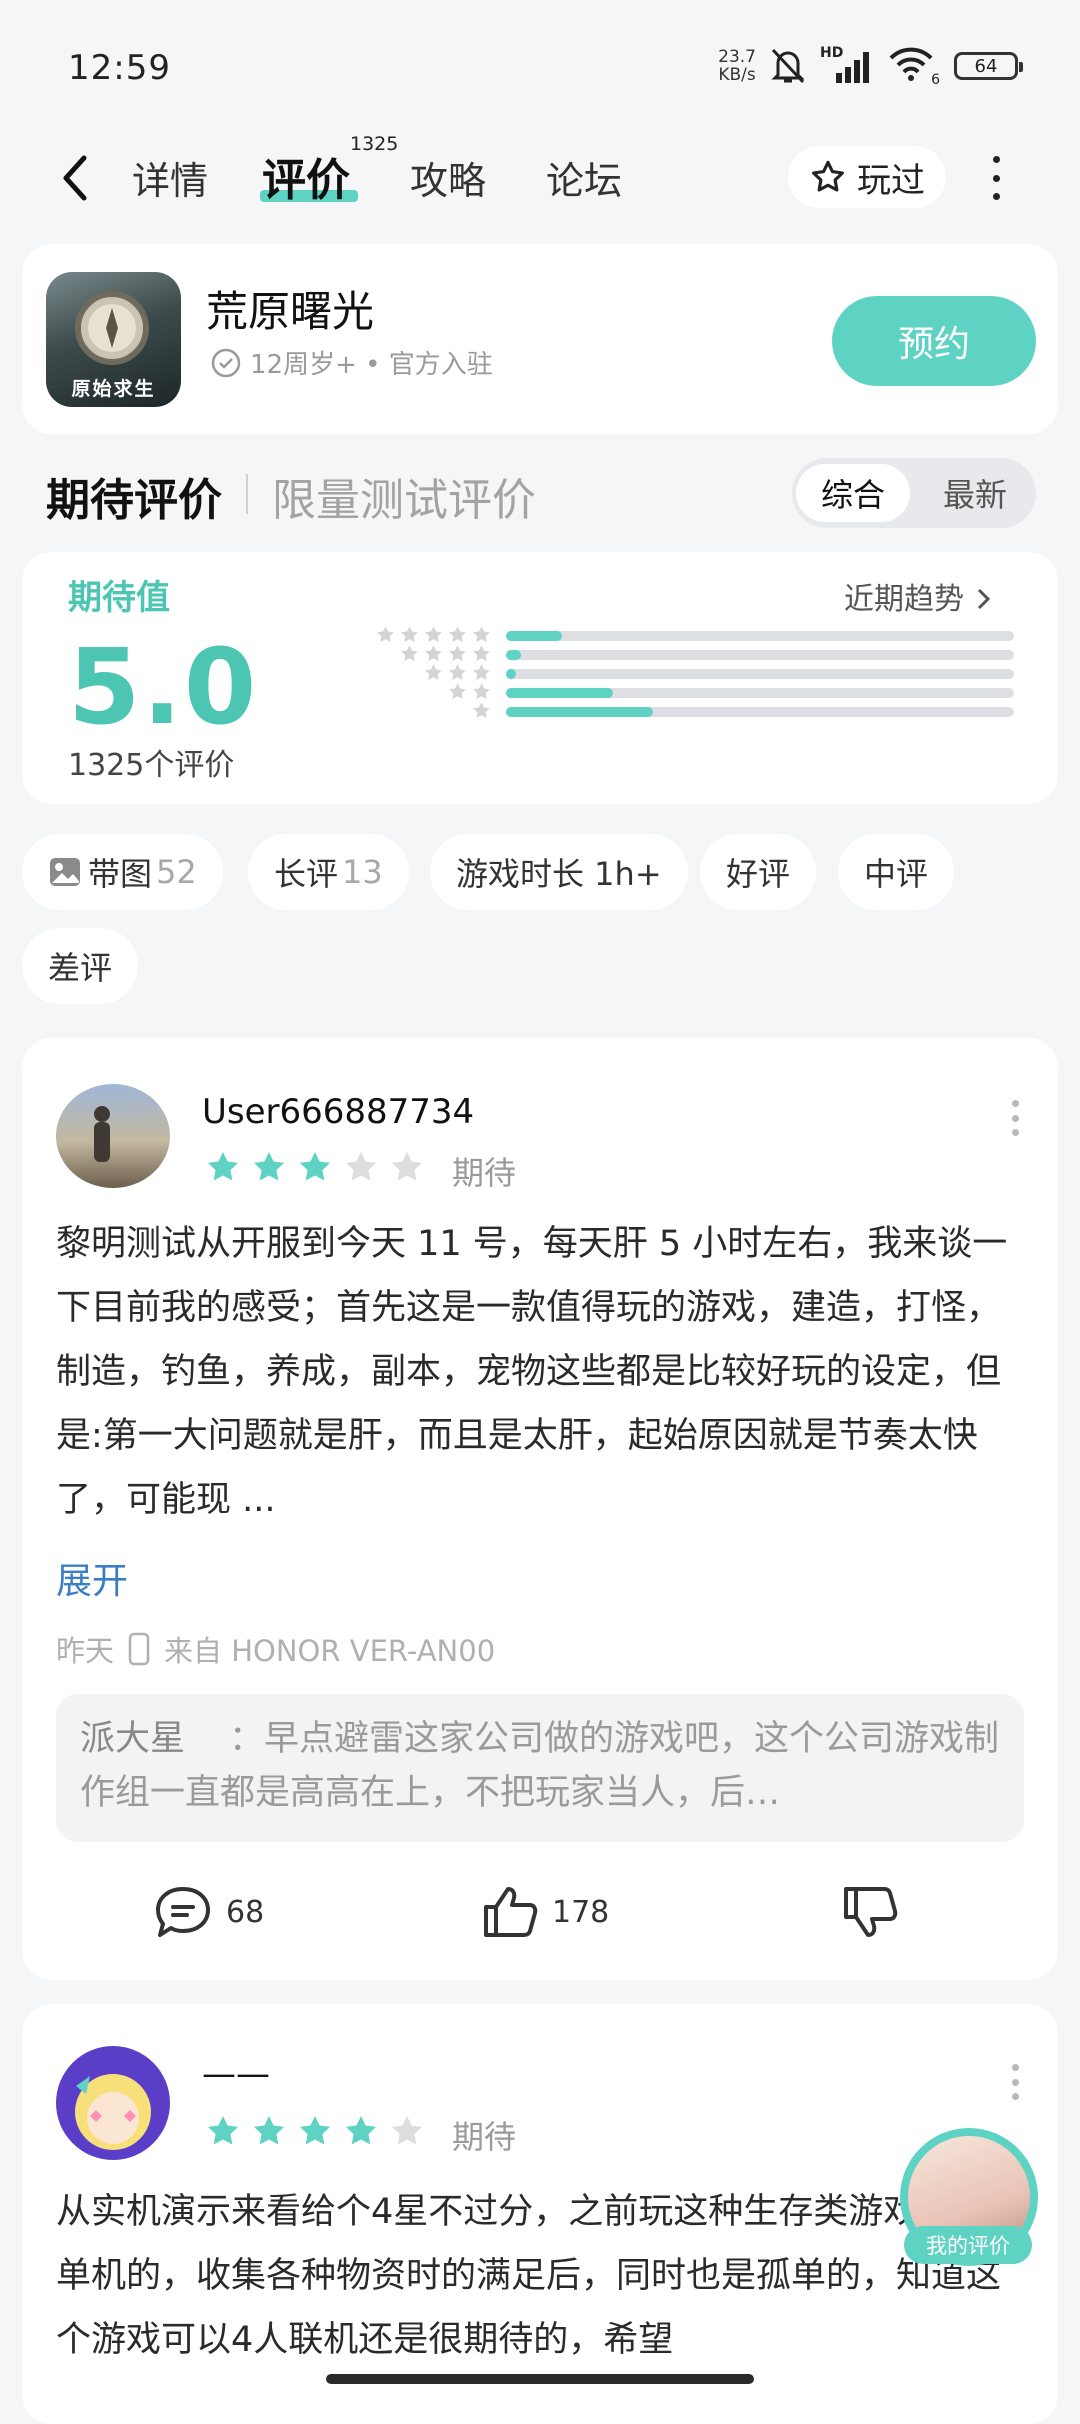 Image resolution: width=1080 pixels, height=2424 pixels. Describe the element at coordinates (371, 365) in the screenshot. I see `game-meta-text: 12周岁+ • 官方入驻` at that location.